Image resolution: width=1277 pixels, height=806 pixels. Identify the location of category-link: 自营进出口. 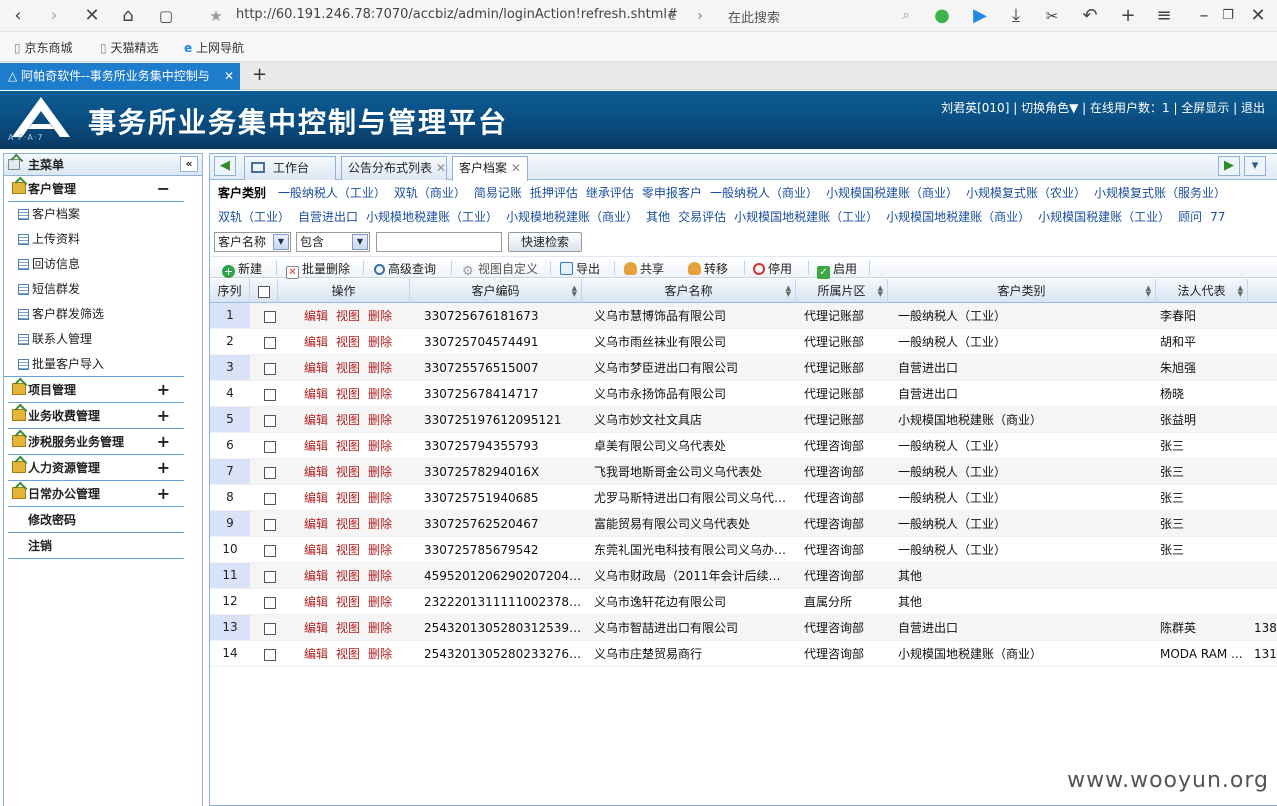
(328, 217).